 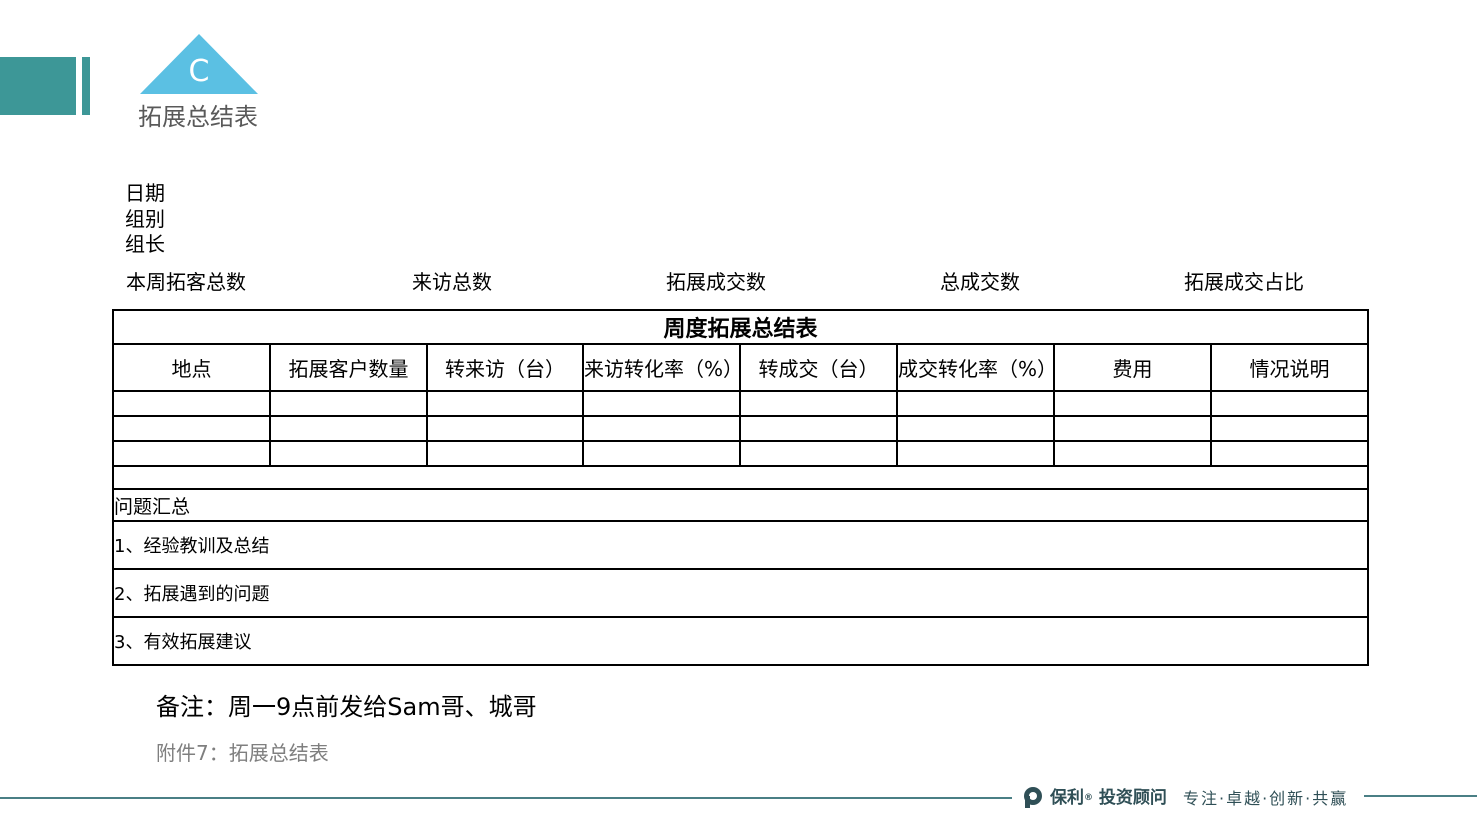 What do you see at coordinates (1033, 797) in the screenshot?
I see `poly-logo-icon` at bounding box center [1033, 797].